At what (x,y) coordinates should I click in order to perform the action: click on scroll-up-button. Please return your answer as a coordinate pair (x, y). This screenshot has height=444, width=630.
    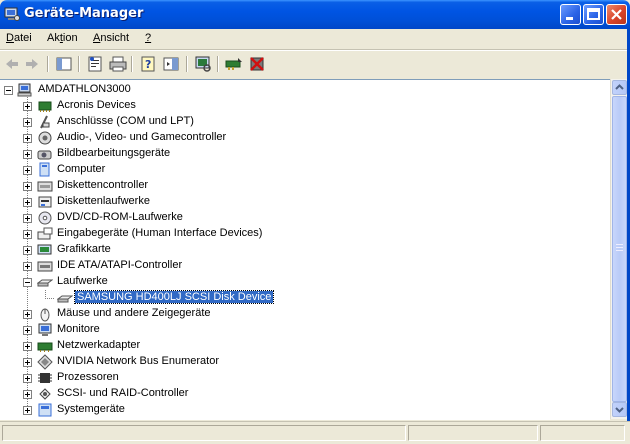
    Looking at the image, I should click on (619, 87).